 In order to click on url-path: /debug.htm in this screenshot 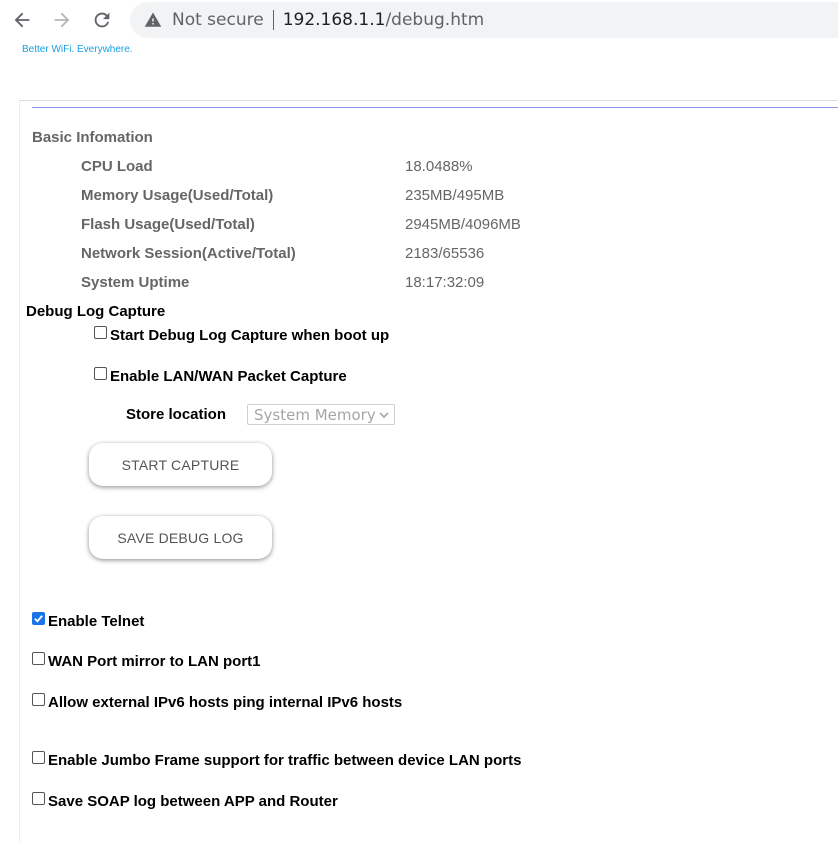, I will do `click(435, 20)`.